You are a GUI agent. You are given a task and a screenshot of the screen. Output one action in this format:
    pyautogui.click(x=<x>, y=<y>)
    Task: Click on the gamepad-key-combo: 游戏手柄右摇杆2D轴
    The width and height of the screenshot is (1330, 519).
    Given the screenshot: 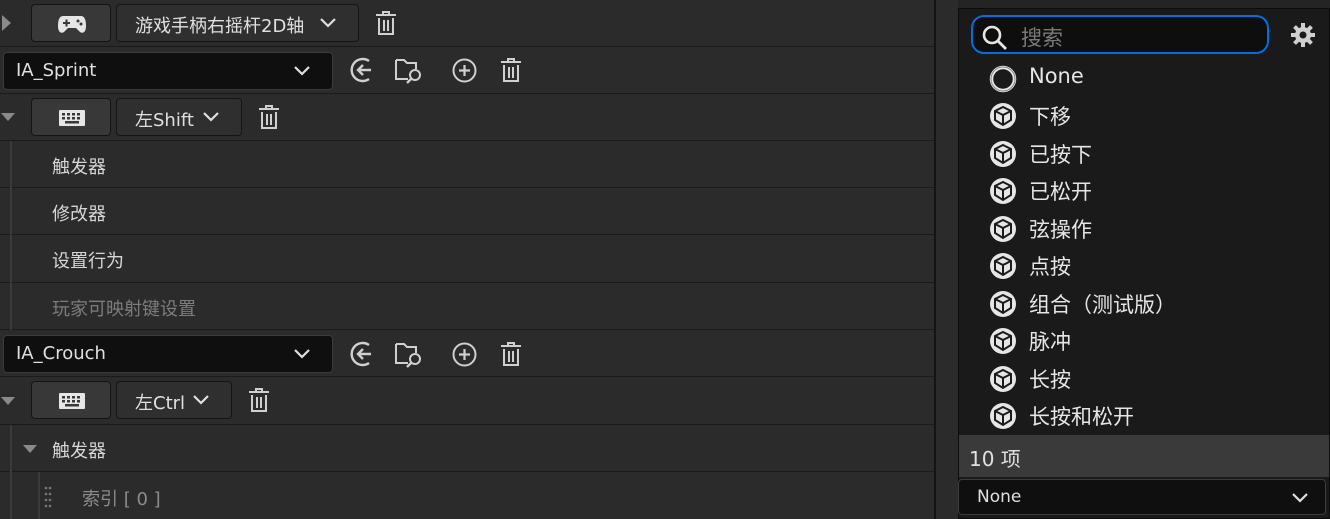 What is the action you would take?
    pyautogui.click(x=237, y=23)
    